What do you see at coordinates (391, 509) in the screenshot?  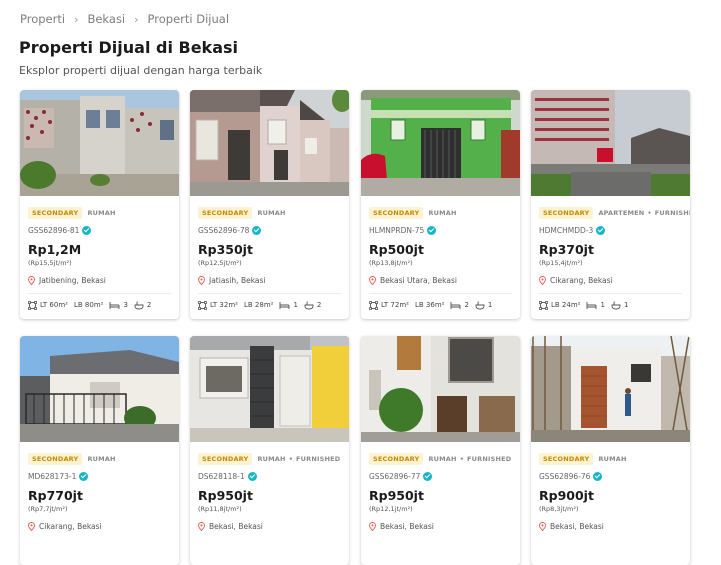 I see `listing-price-per-m2: (Rp12,1jt/m²)` at bounding box center [391, 509].